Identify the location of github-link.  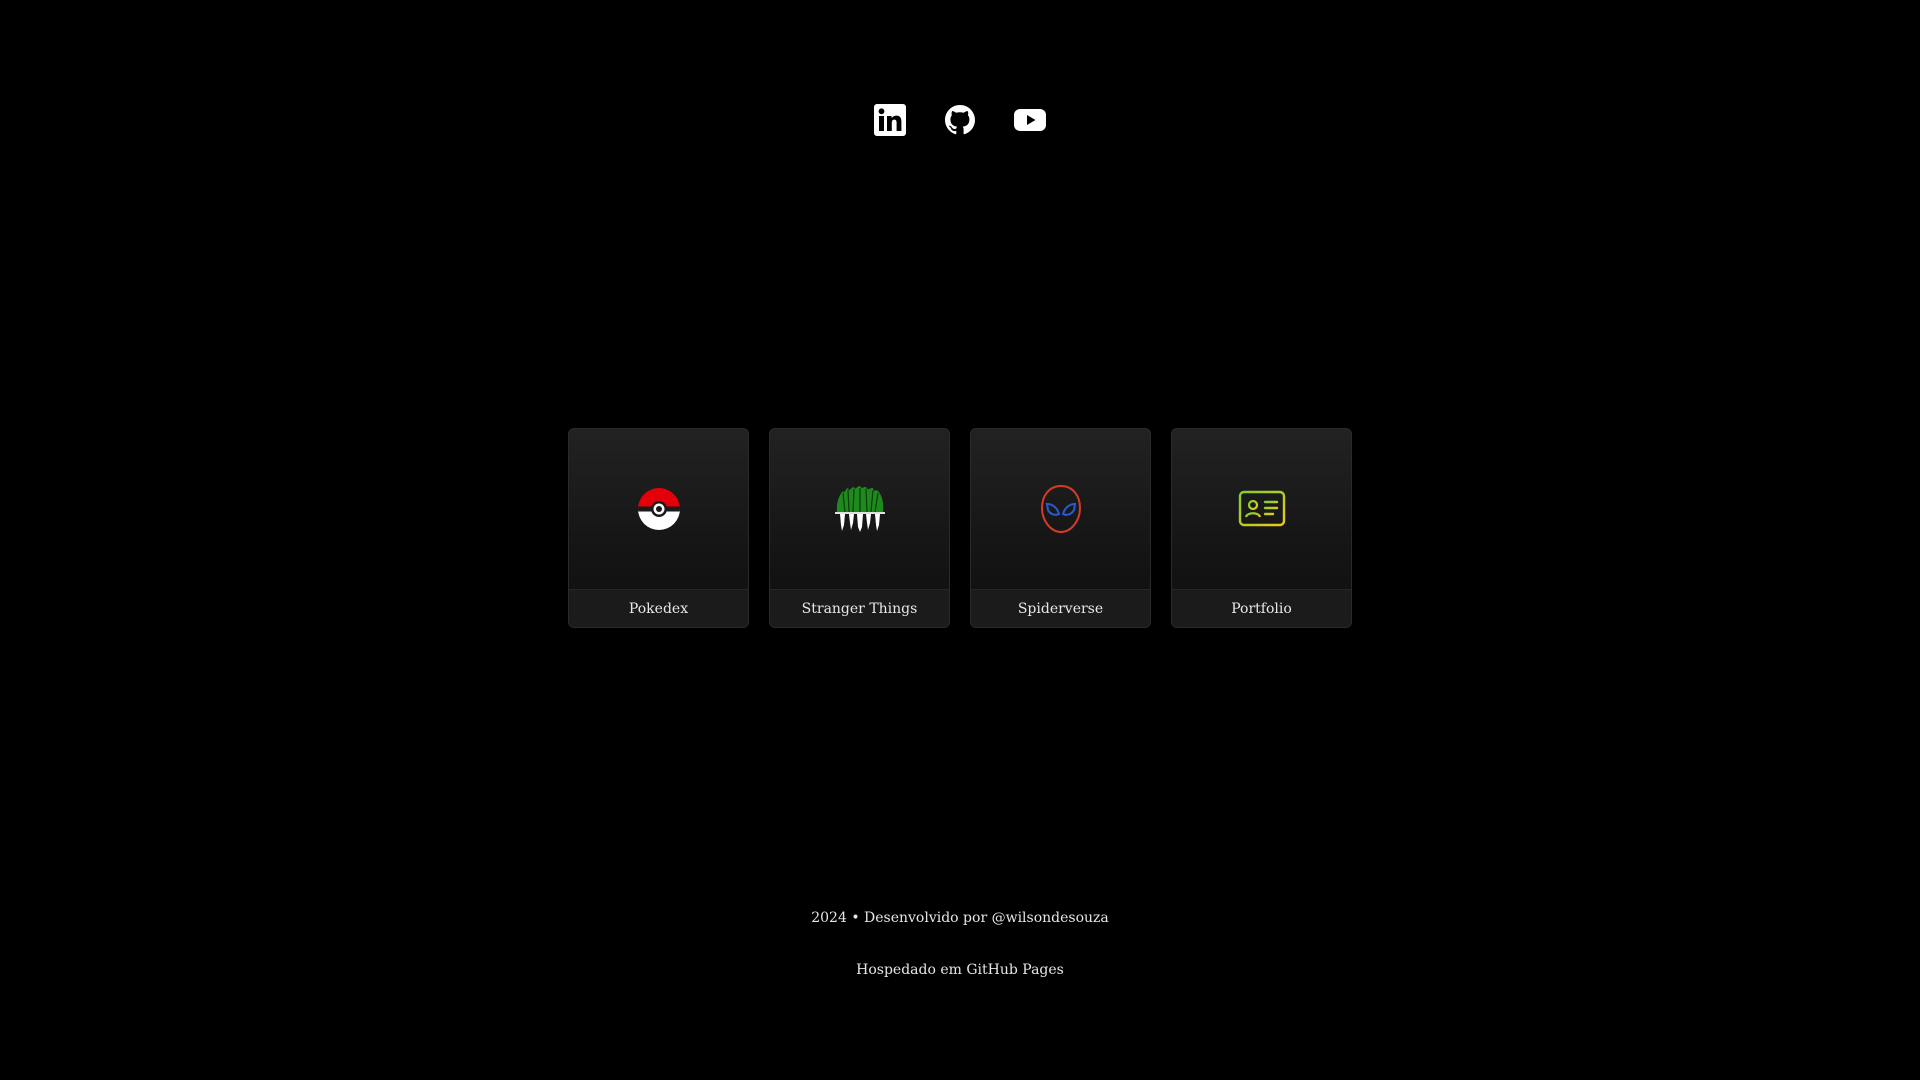
(960, 120).